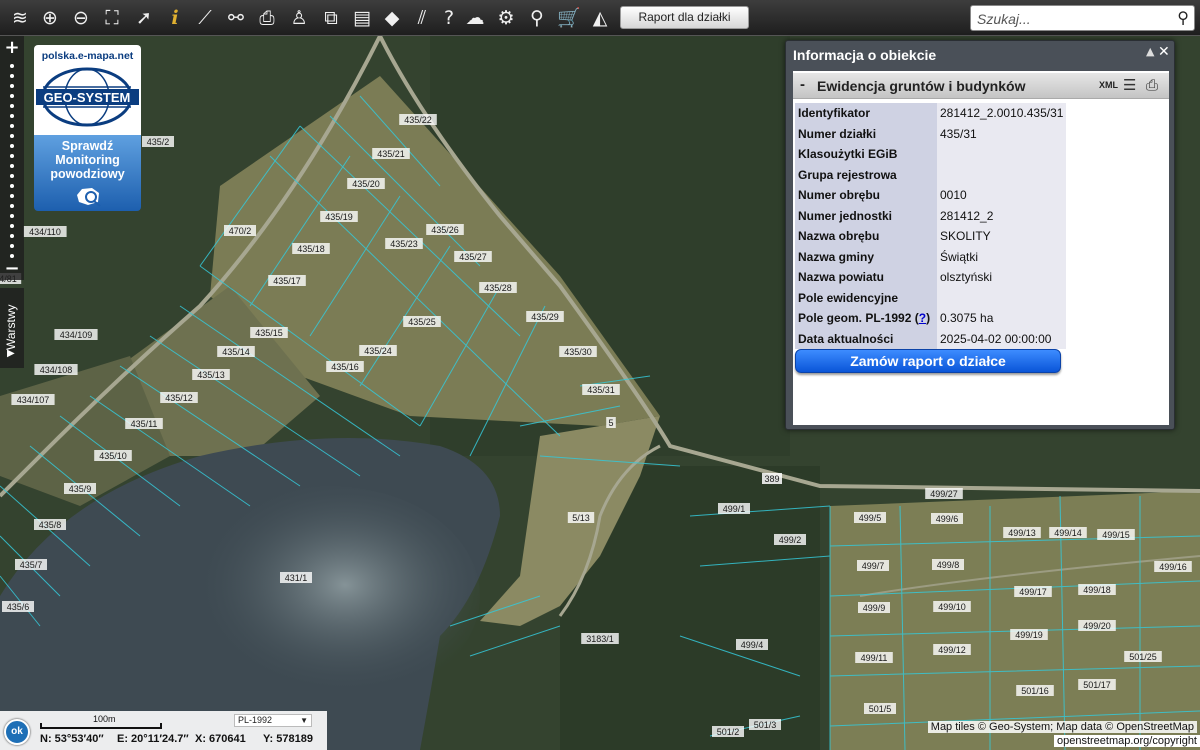 This screenshot has height=750, width=1200. What do you see at coordinates (600, 638) in the screenshot?
I see `parcel-label: 3183/1` at bounding box center [600, 638].